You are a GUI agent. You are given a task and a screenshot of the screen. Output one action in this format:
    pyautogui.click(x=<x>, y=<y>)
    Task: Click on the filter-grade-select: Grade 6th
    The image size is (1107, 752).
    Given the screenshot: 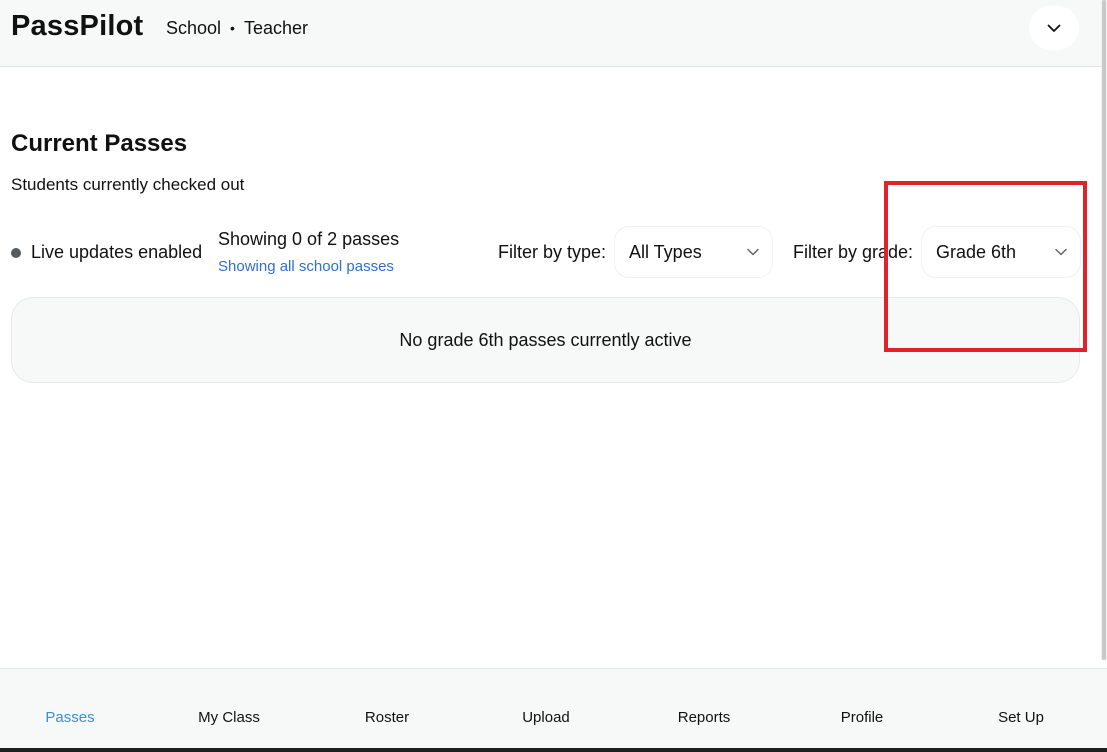 What is the action you would take?
    pyautogui.click(x=1001, y=252)
    